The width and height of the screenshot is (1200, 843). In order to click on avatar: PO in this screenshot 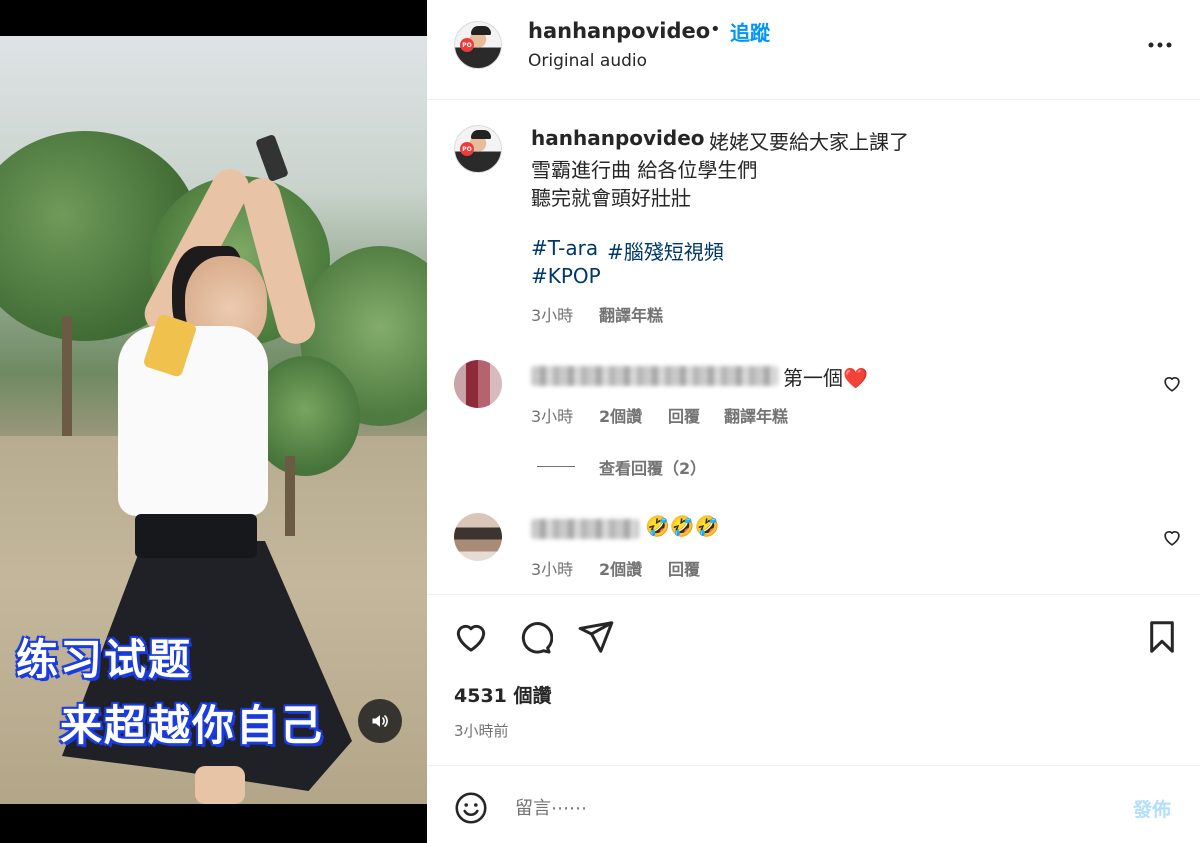, I will do `click(478, 45)`.